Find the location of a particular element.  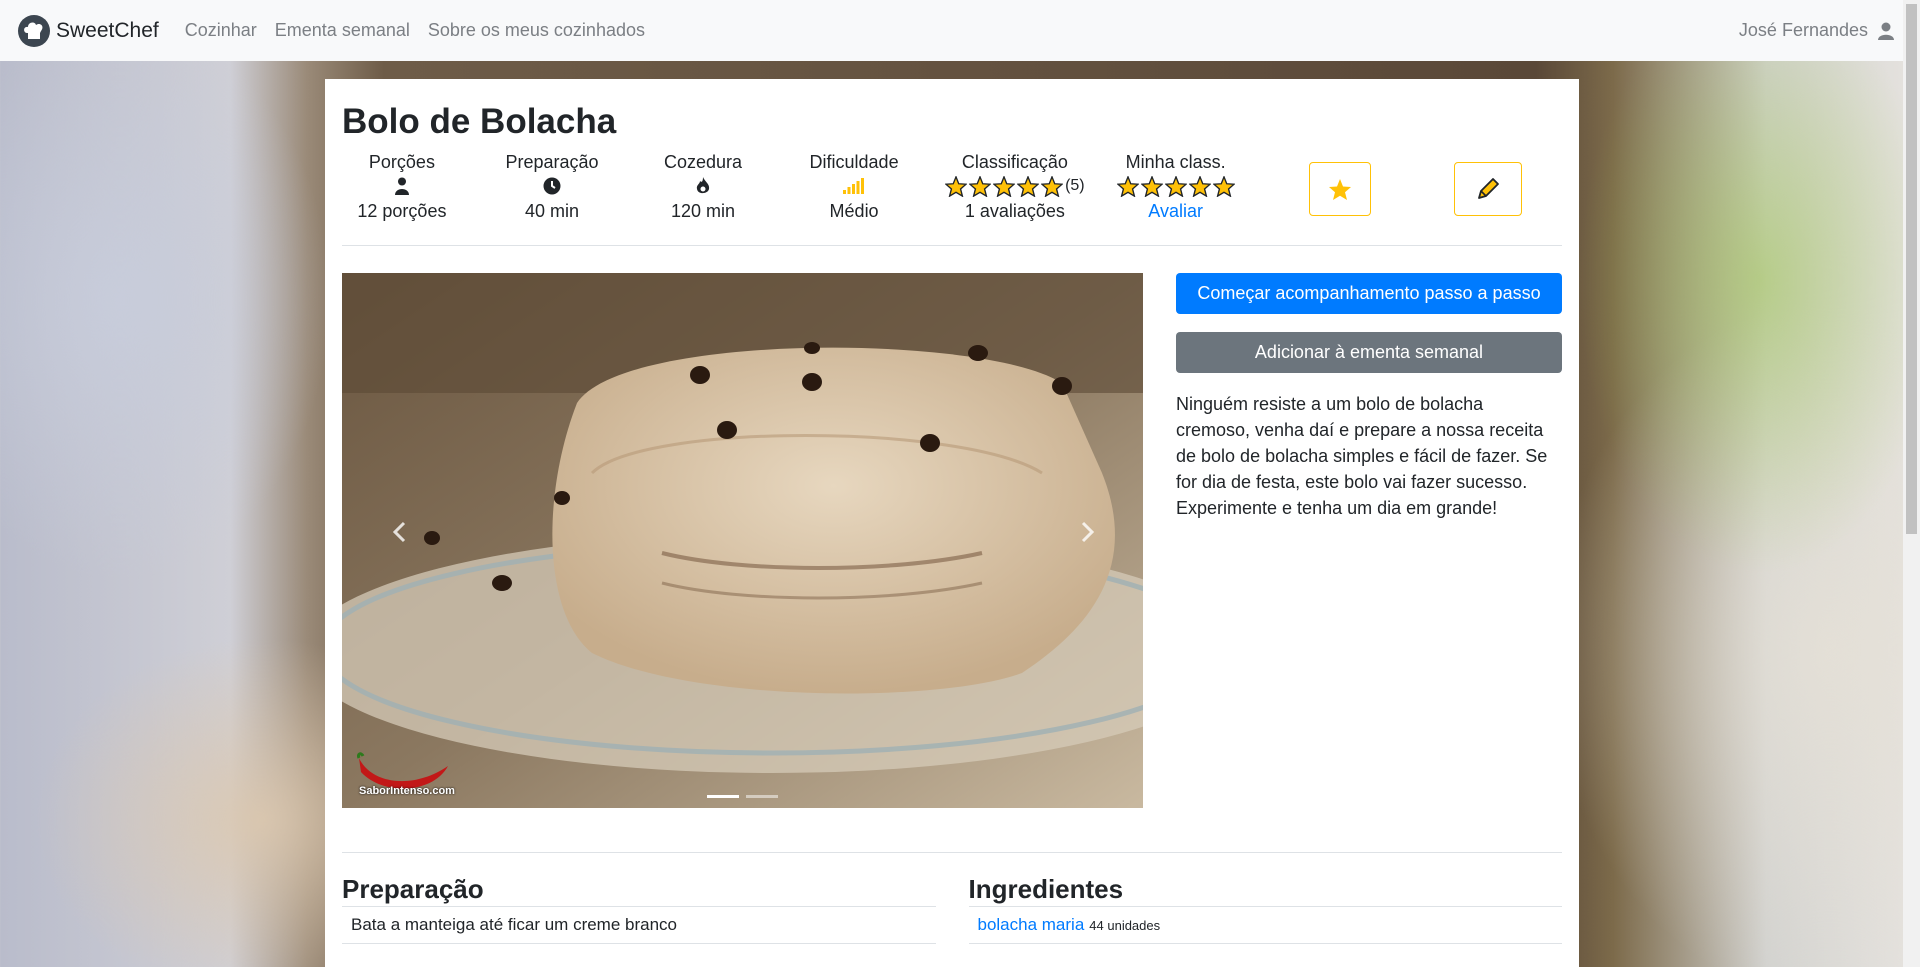

user-icon is located at coordinates (1886, 31).